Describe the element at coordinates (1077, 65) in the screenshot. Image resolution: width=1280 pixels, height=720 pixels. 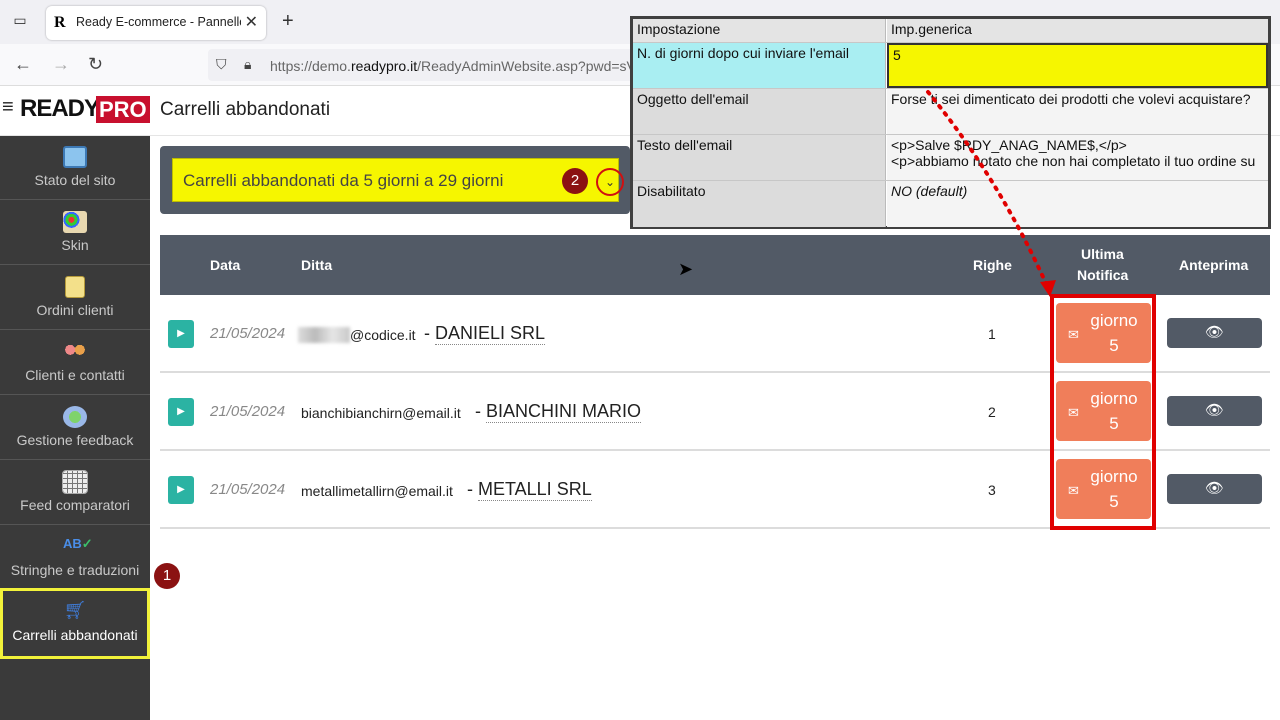
I see `settings-value-input: 5` at that location.